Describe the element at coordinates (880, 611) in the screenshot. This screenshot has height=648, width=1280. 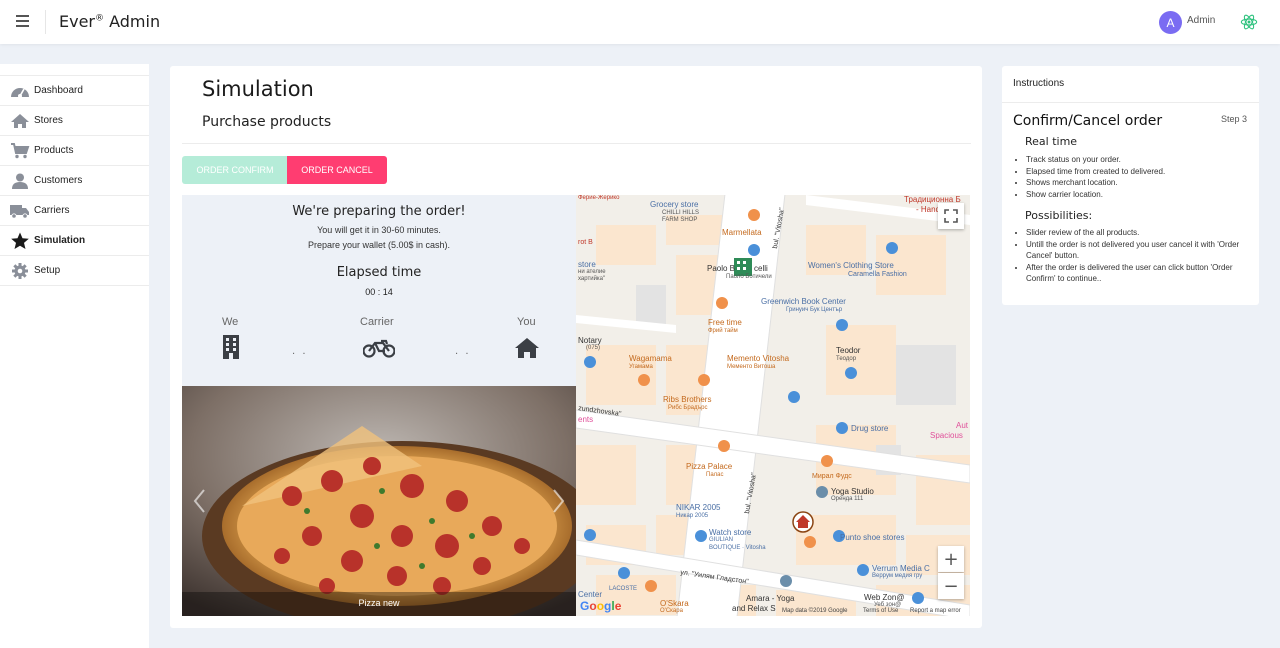
I see `map-terms-link: Terms of Use` at that location.